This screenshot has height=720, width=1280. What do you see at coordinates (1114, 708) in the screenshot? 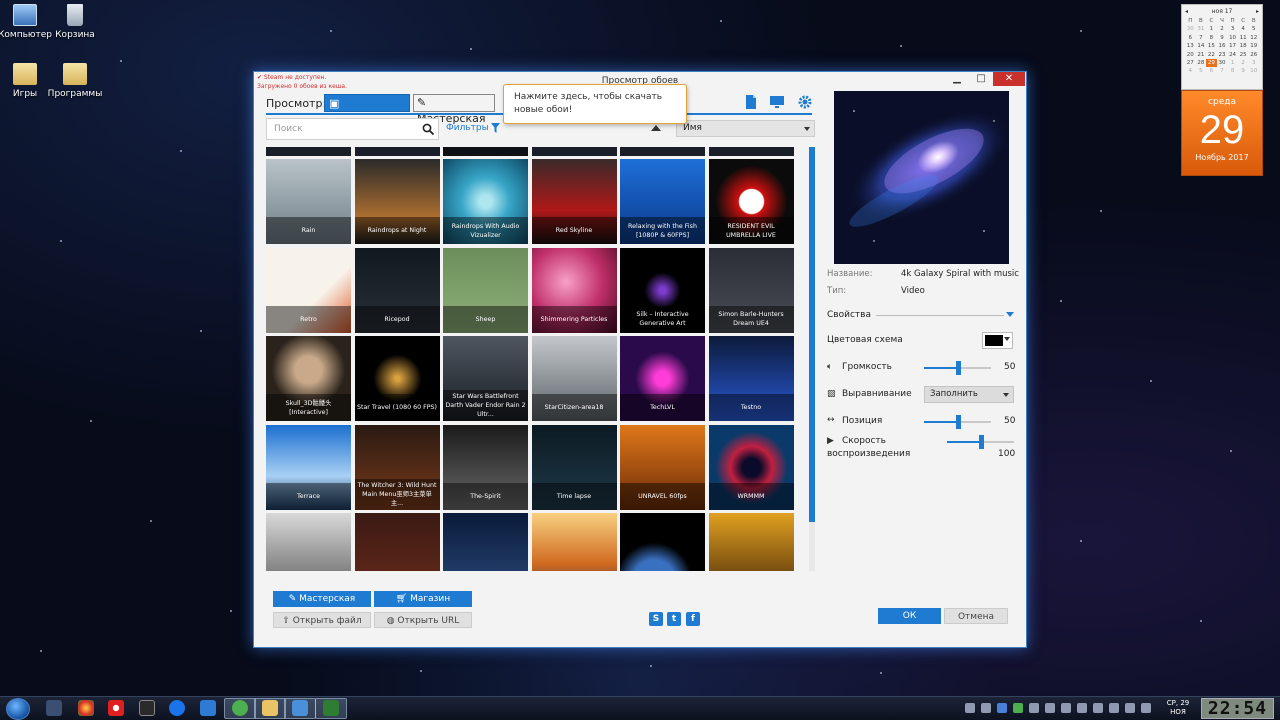
I see `network-icon` at bounding box center [1114, 708].